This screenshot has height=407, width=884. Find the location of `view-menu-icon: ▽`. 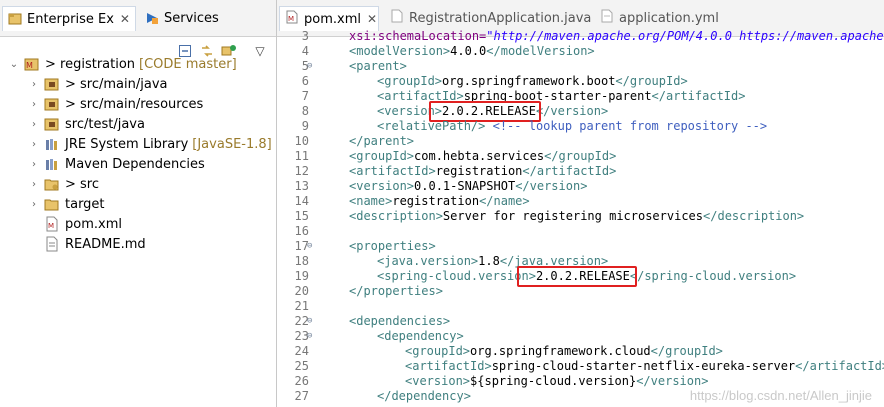

view-menu-icon: ▽ is located at coordinates (260, 51).